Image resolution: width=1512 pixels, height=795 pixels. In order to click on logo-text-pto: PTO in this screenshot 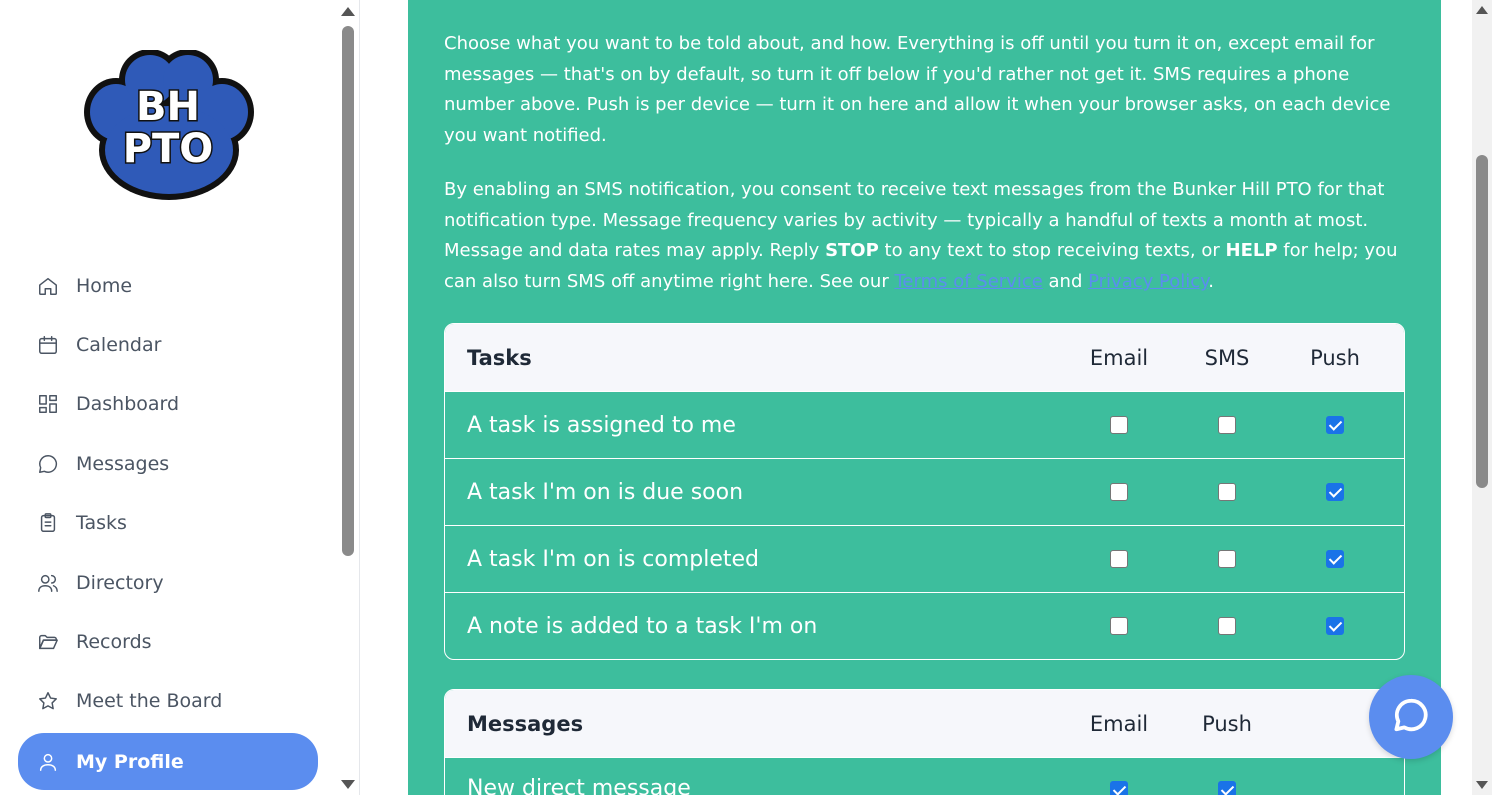, I will do `click(168, 149)`.